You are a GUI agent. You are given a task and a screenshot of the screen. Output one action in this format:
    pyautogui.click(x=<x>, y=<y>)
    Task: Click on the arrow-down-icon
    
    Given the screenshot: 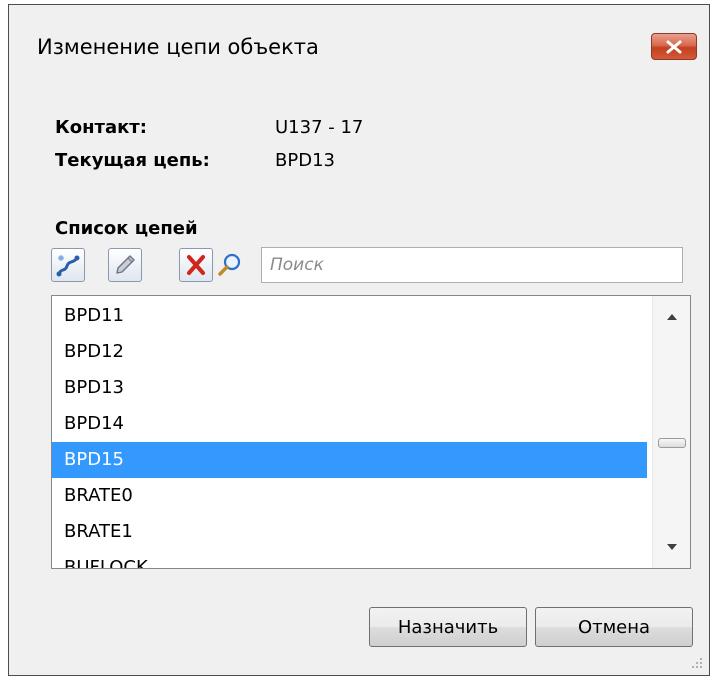 What is the action you would take?
    pyautogui.click(x=671, y=547)
    